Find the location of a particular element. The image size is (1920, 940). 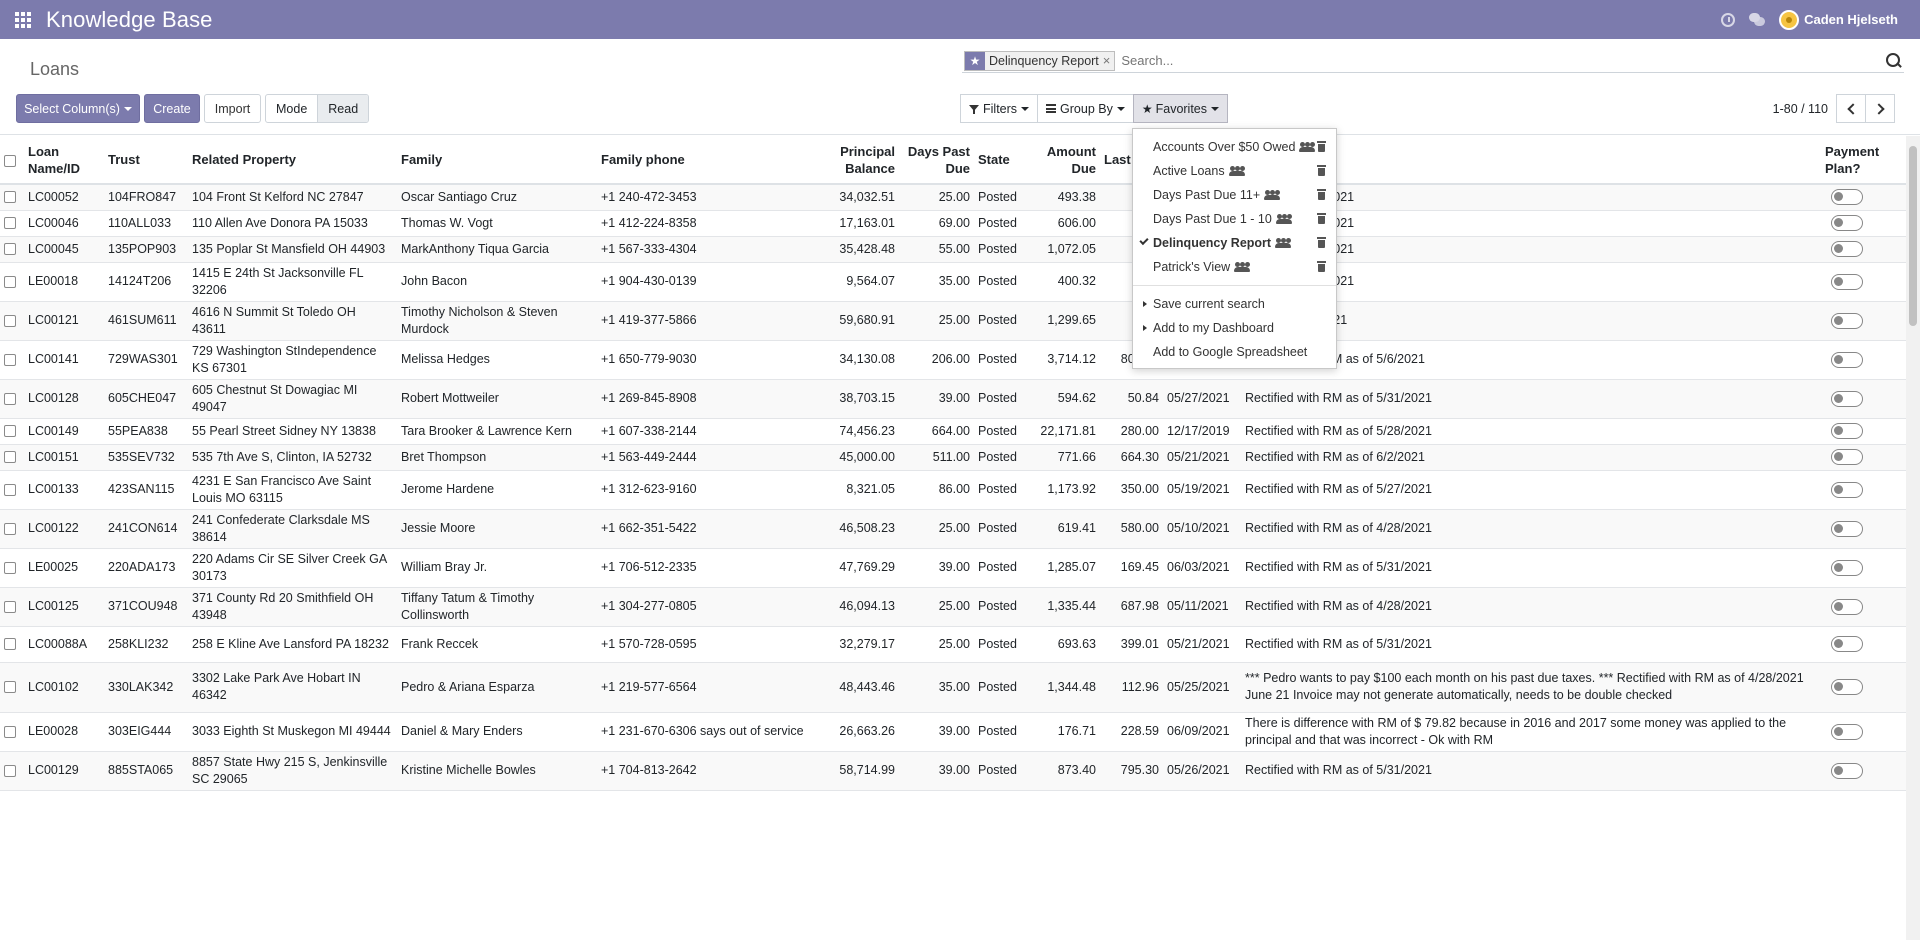

group-by-button: Group By is located at coordinates (1085, 108).